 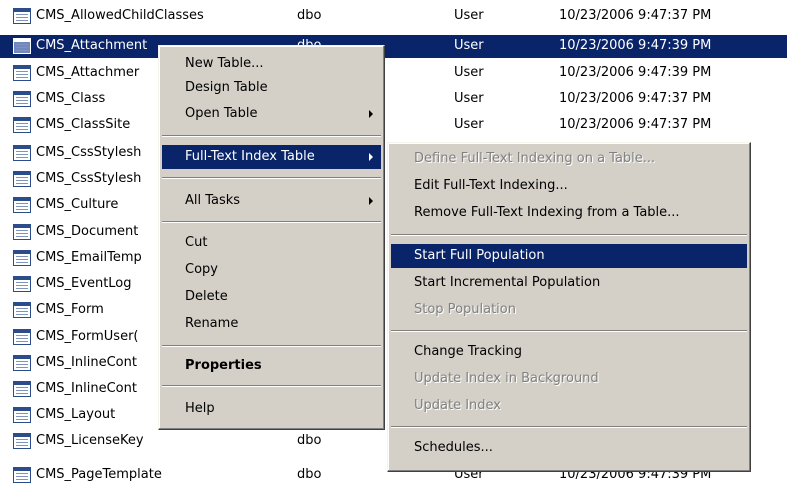 What do you see at coordinates (271, 243) in the screenshot?
I see `menu-item-cut: Cut` at bounding box center [271, 243].